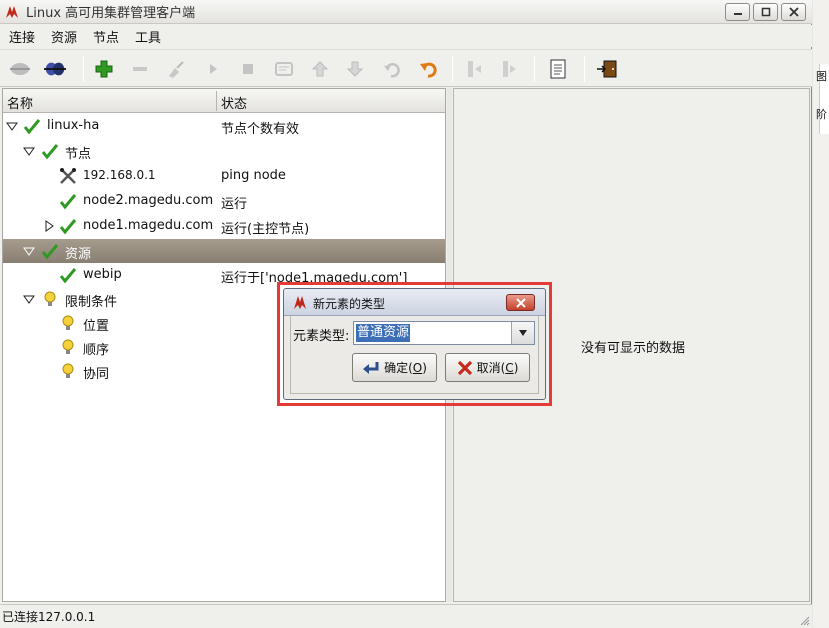 Image resolution: width=829 pixels, height=628 pixels. I want to click on dialog-title: 新元素的类型, so click(349, 304).